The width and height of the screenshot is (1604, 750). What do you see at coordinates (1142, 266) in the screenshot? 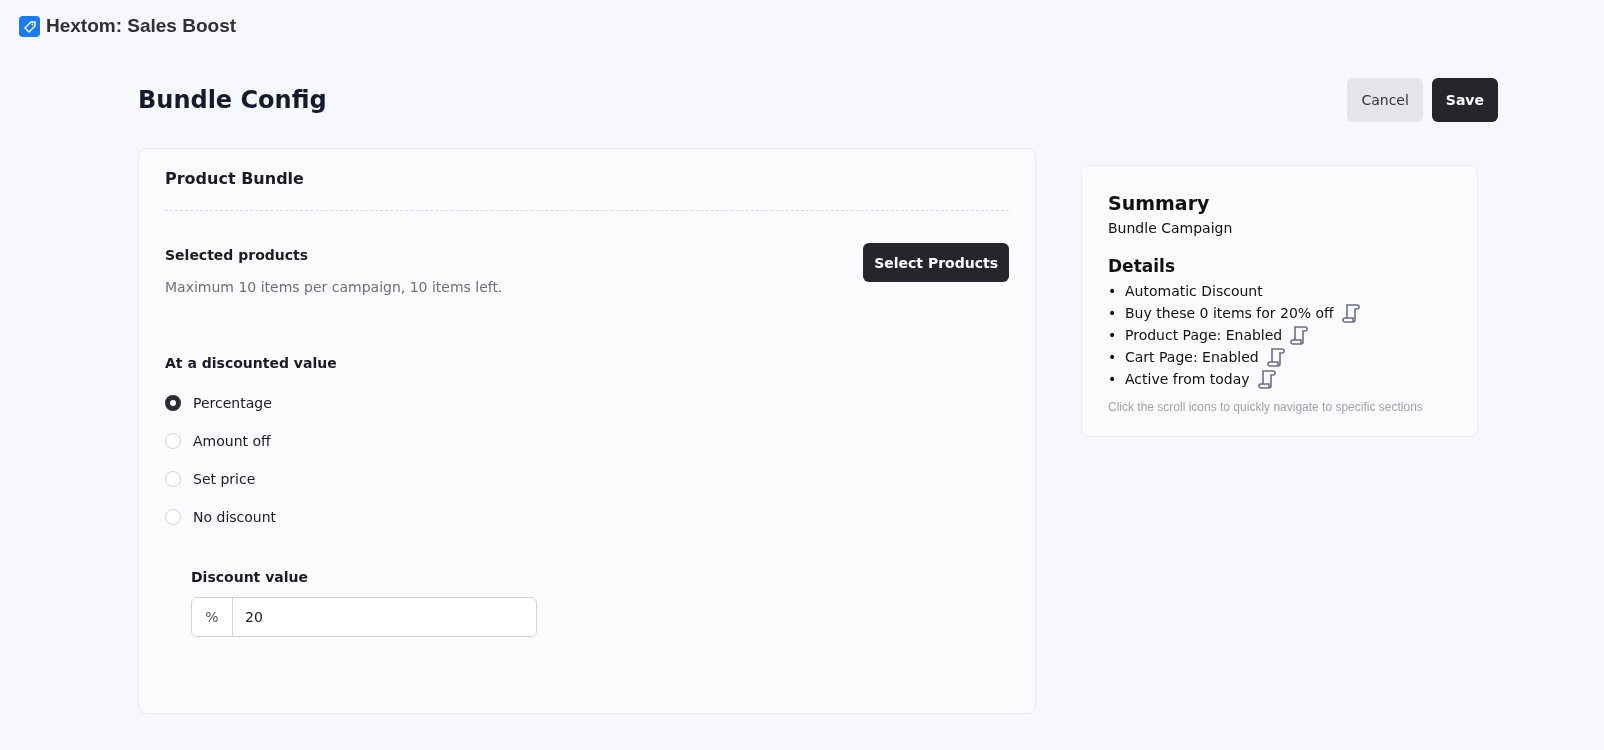
I see `details-title: Details` at bounding box center [1142, 266].